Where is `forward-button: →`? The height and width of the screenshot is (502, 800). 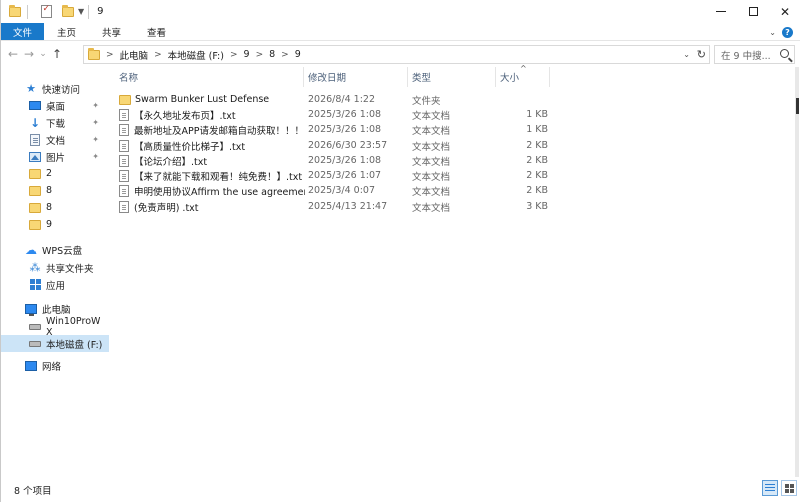
forward-button: → is located at coordinates (29, 54).